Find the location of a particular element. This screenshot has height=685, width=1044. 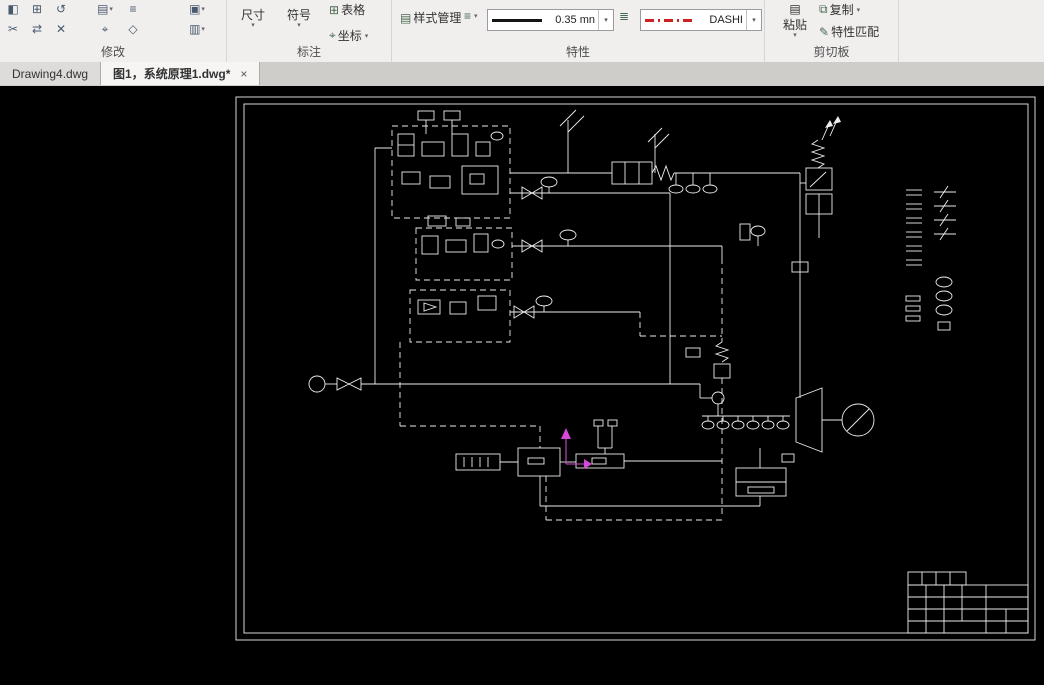

tab-drawing4: Drawing4.dwg is located at coordinates (51, 73).